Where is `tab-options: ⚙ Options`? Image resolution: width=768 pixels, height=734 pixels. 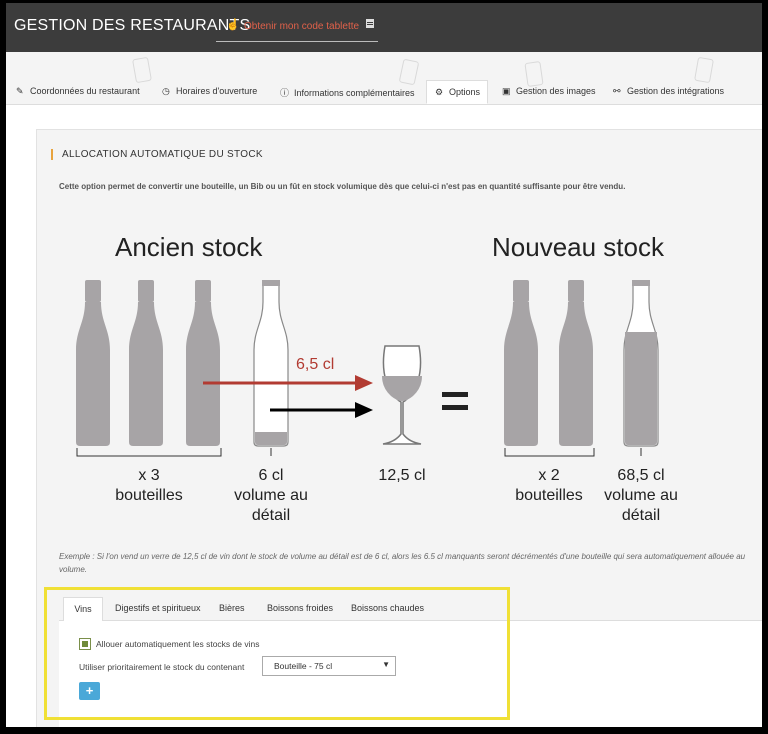 tab-options: ⚙ Options is located at coordinates (457, 92).